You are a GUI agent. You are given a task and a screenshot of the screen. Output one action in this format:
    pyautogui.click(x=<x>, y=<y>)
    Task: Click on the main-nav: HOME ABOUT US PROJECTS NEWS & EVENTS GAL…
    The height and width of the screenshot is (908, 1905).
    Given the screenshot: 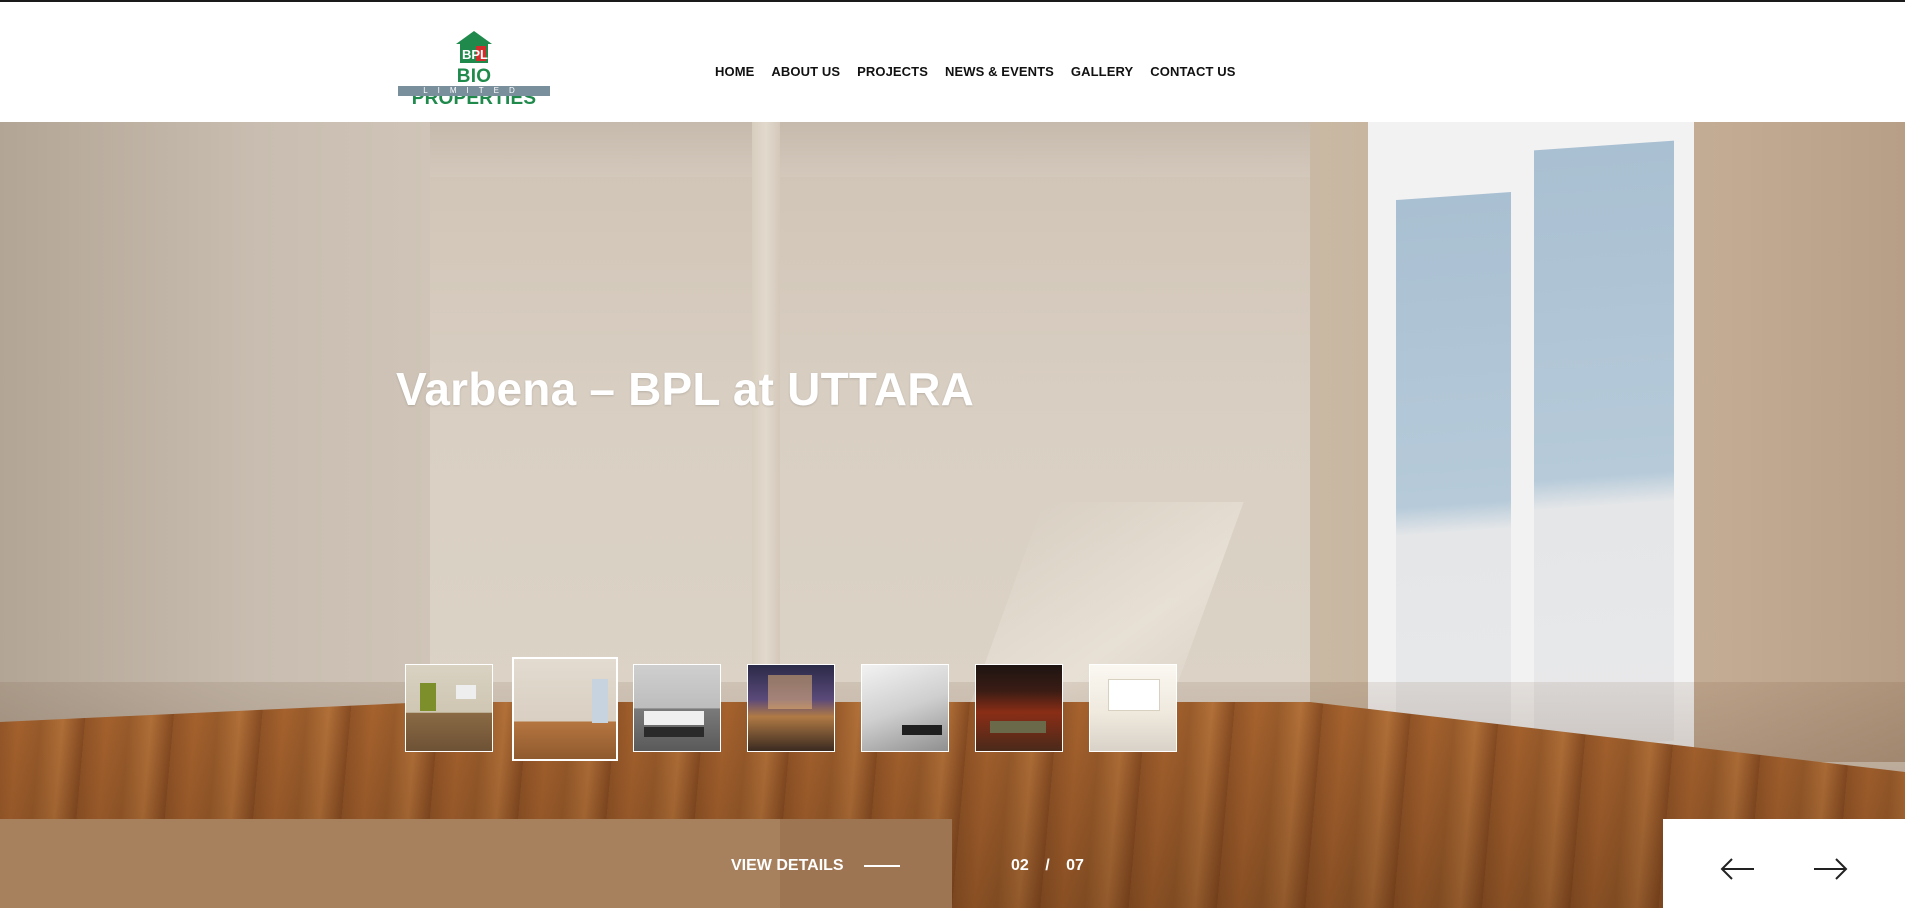 What is the action you would take?
    pyautogui.click(x=984, y=71)
    